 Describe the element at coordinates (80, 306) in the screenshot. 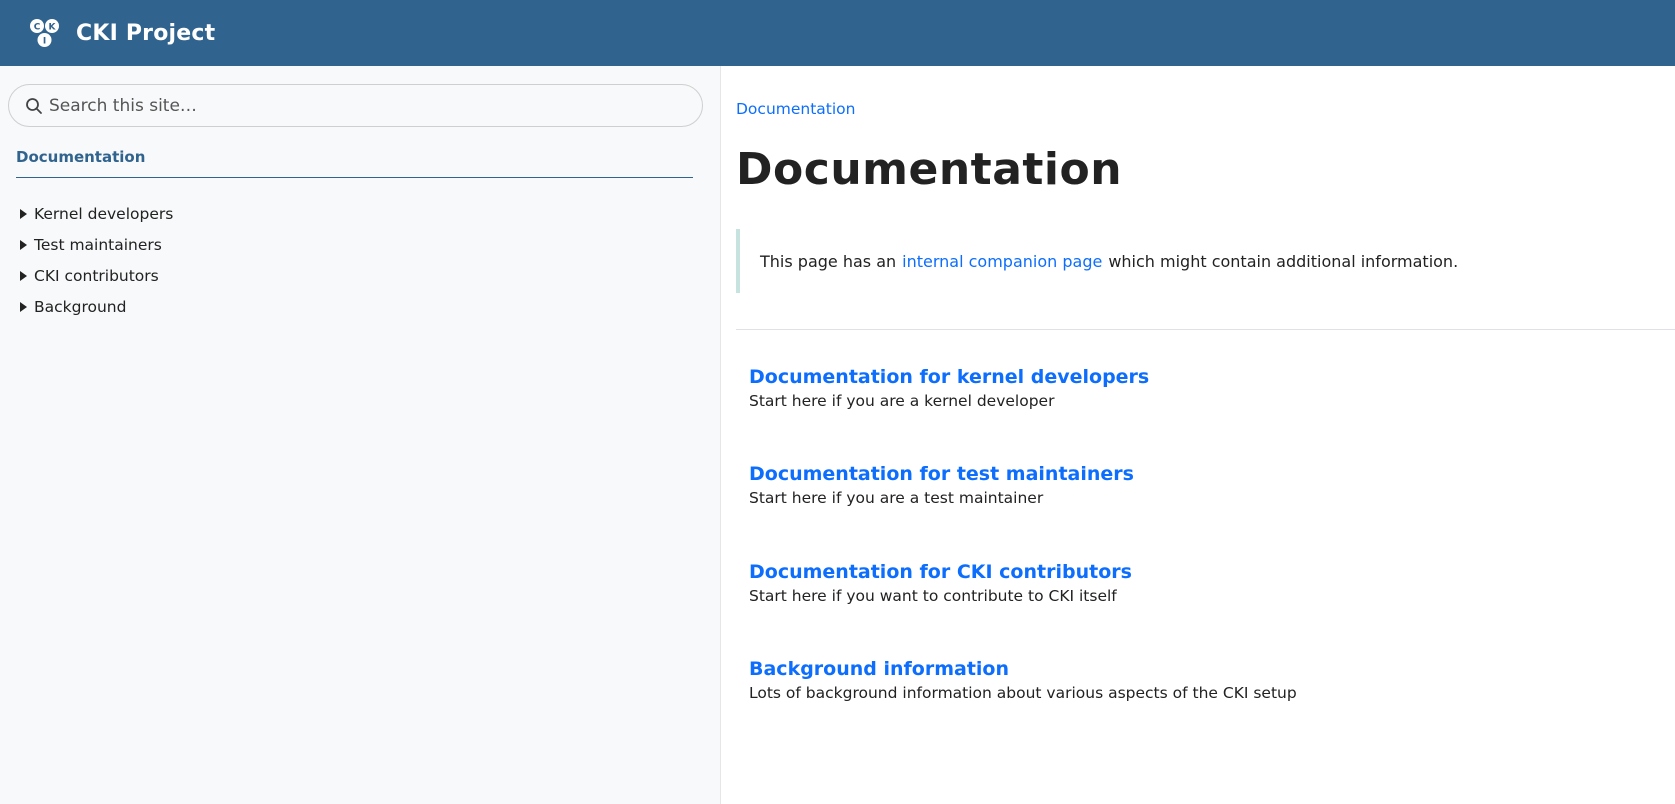

I see `sidebar-item-label: Background` at that location.